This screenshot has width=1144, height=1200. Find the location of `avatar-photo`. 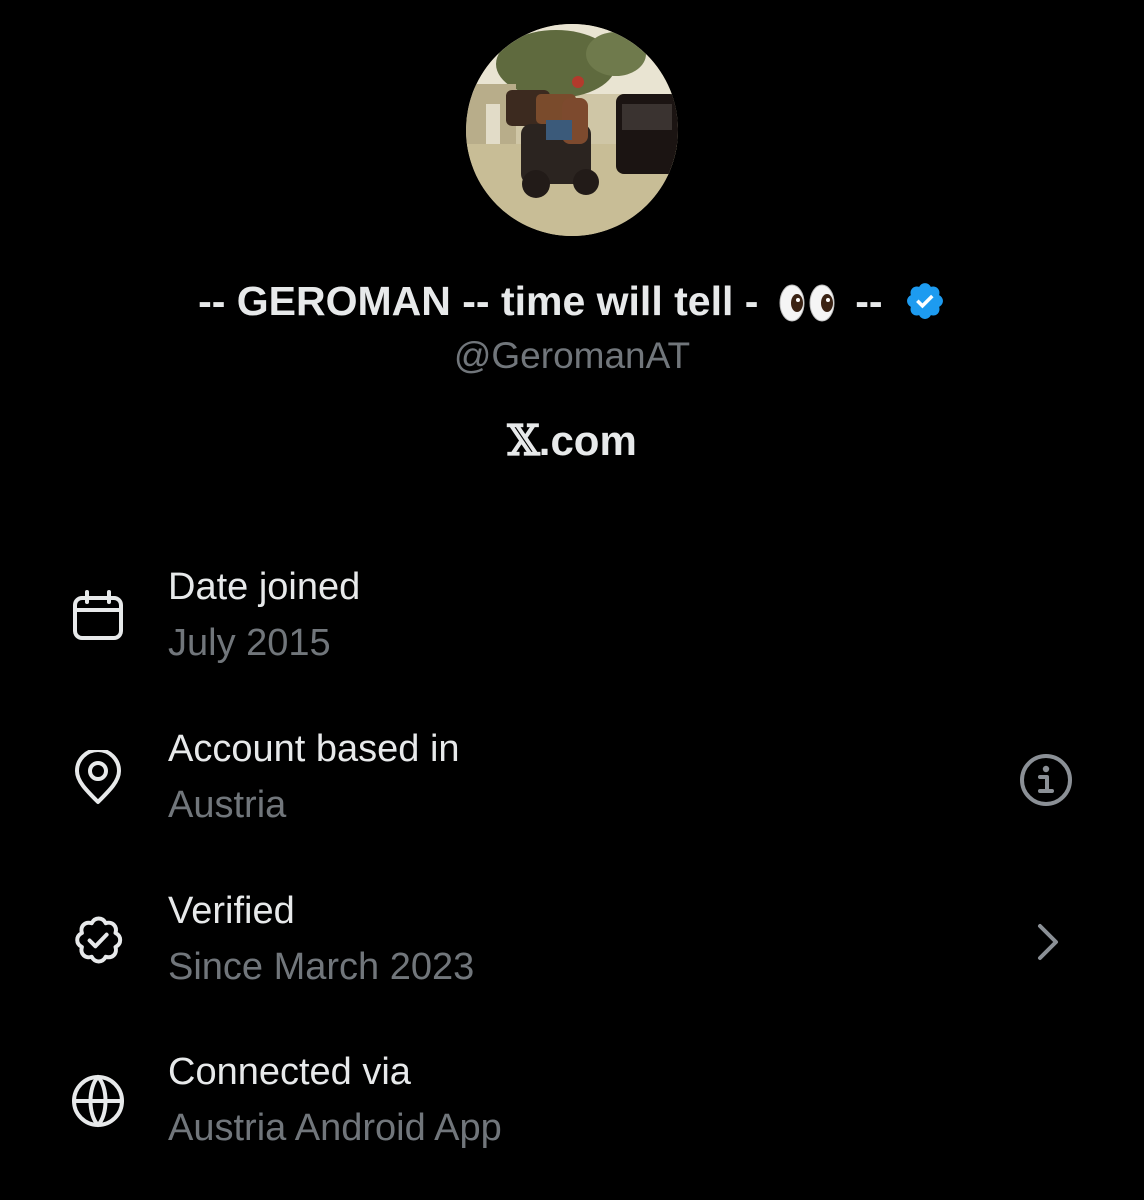

avatar-photo is located at coordinates (572, 130).